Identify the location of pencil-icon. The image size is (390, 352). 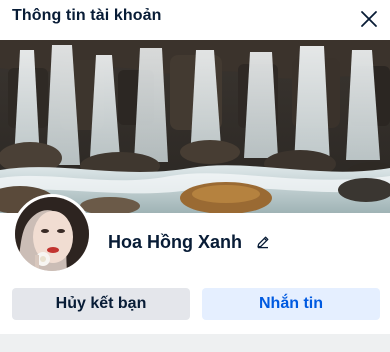
(263, 242).